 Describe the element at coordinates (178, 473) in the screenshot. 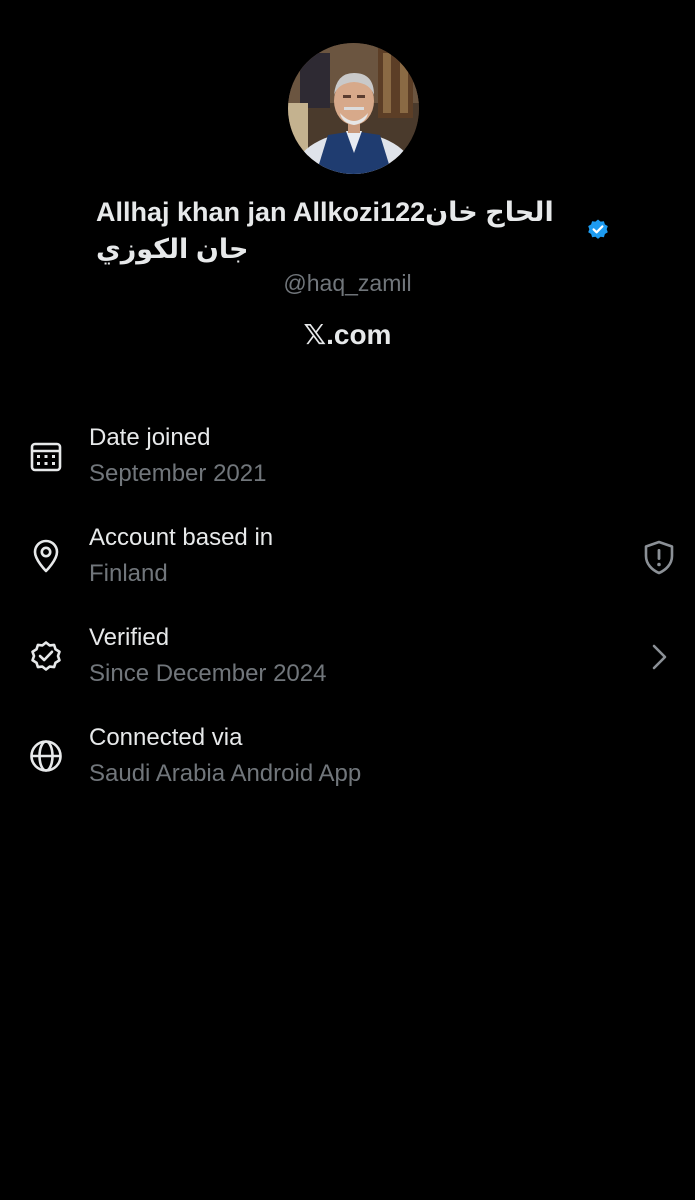

I see `date-joined-value: September 2021` at that location.